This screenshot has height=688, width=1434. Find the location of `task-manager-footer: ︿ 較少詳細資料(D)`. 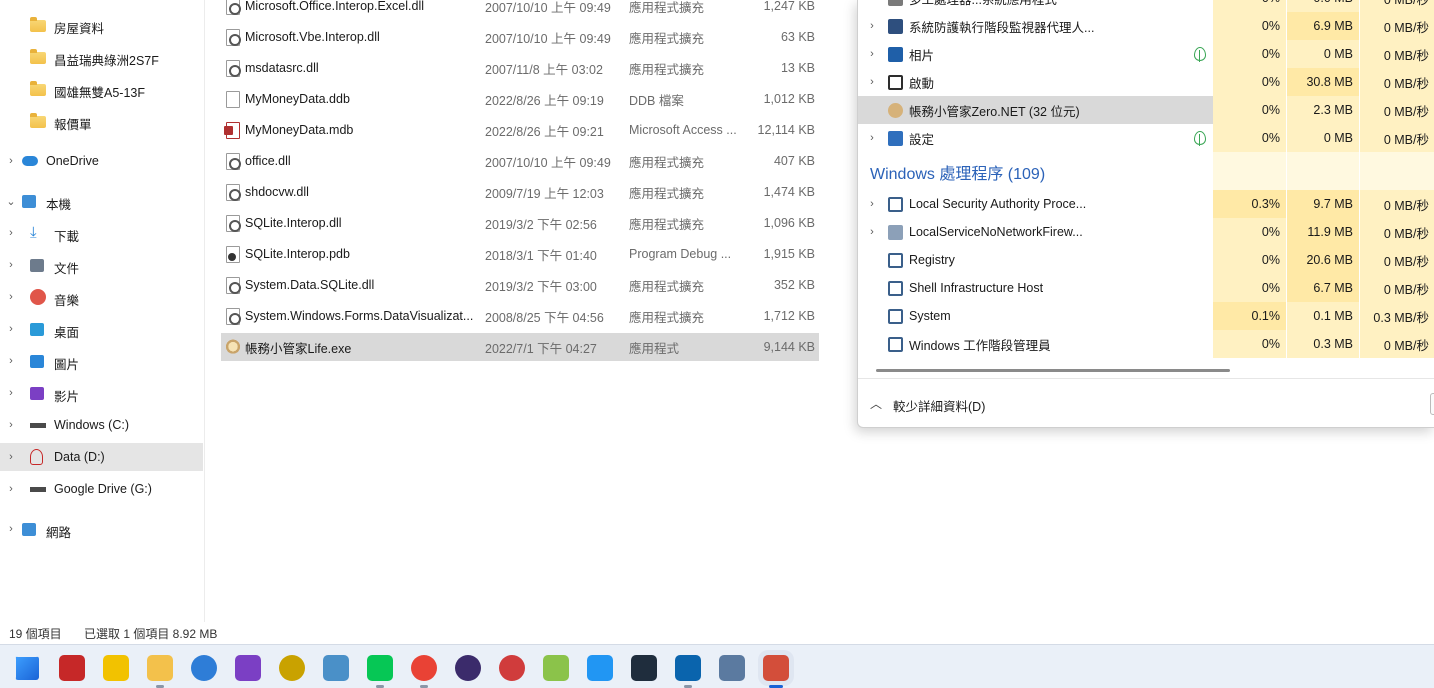

task-manager-footer: ︿ 較少詳細資料(D) is located at coordinates (1146, 402).